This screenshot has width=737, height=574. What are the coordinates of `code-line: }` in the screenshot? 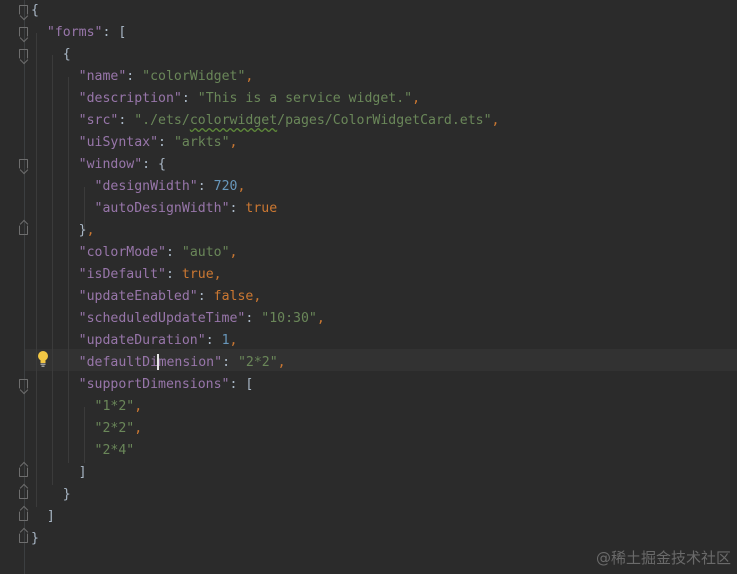 It's located at (384, 495).